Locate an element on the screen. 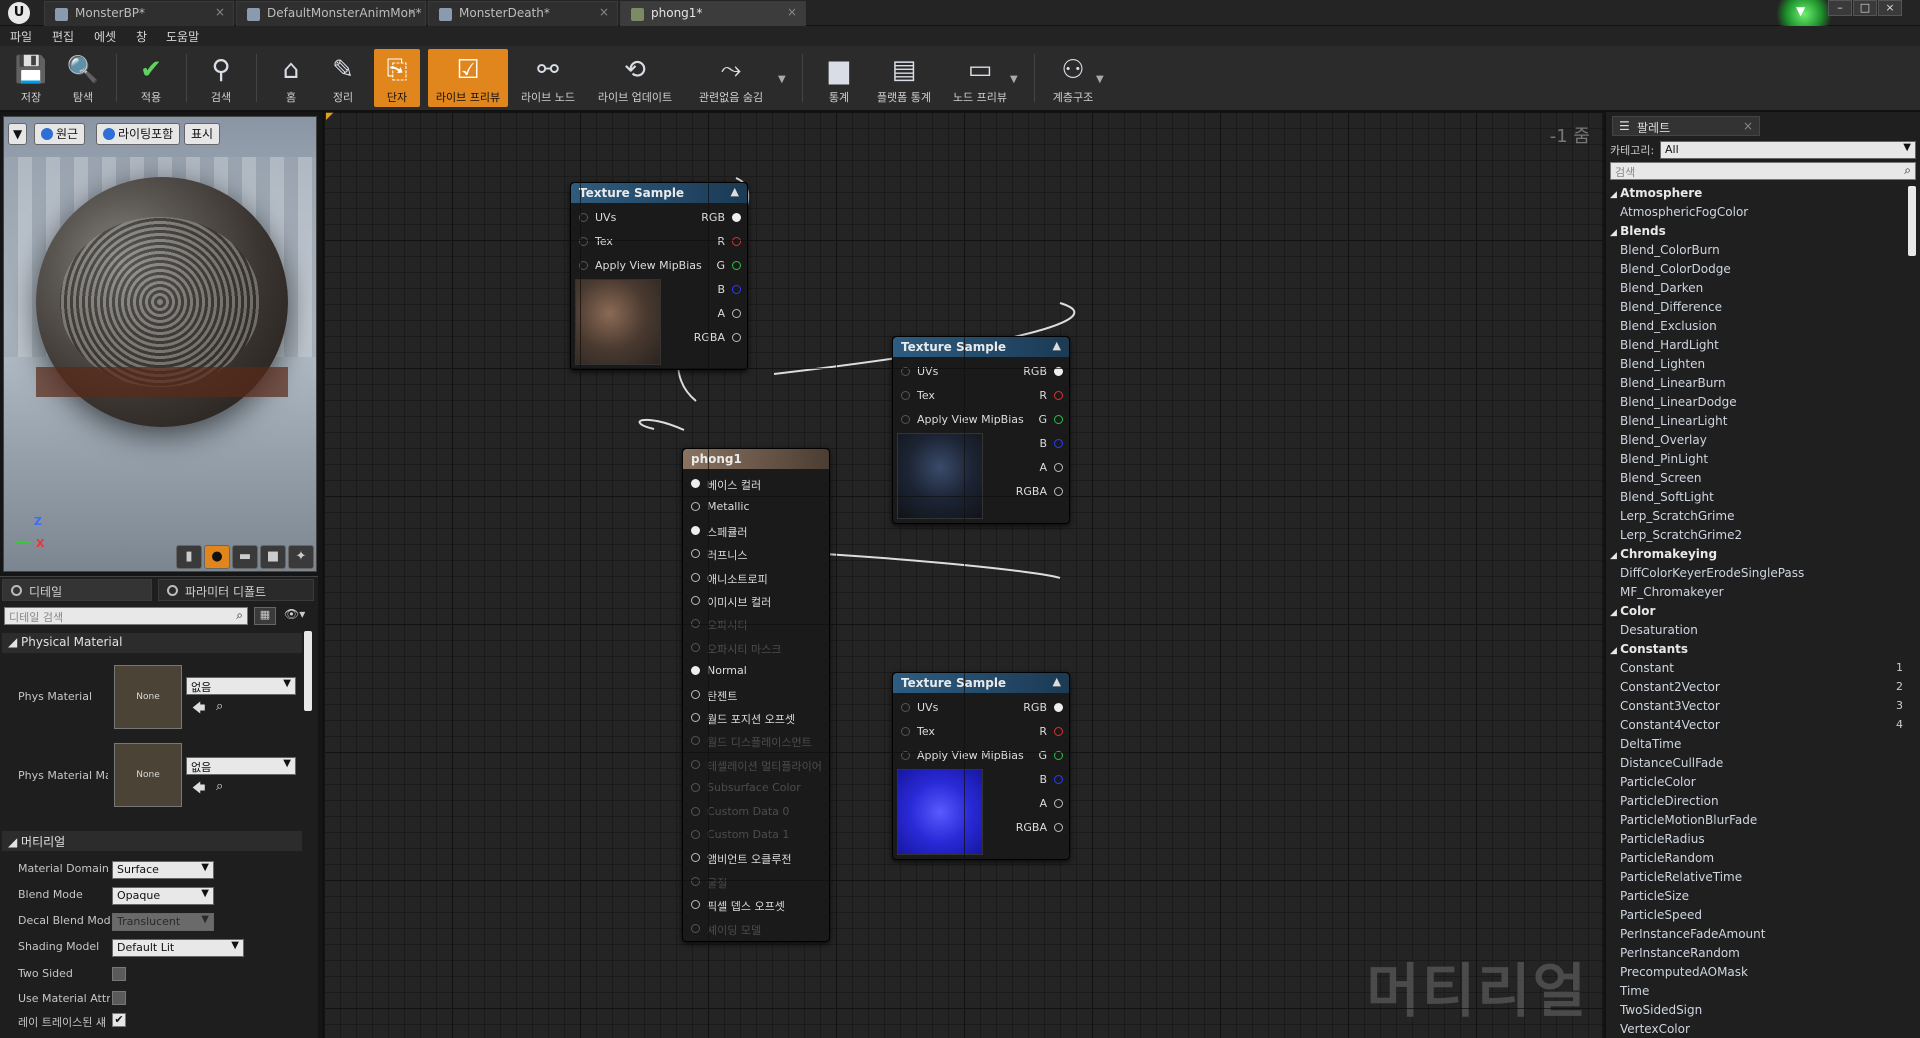 Image resolution: width=1920 pixels, height=1038 pixels. menu-window: 창 is located at coordinates (141, 36).